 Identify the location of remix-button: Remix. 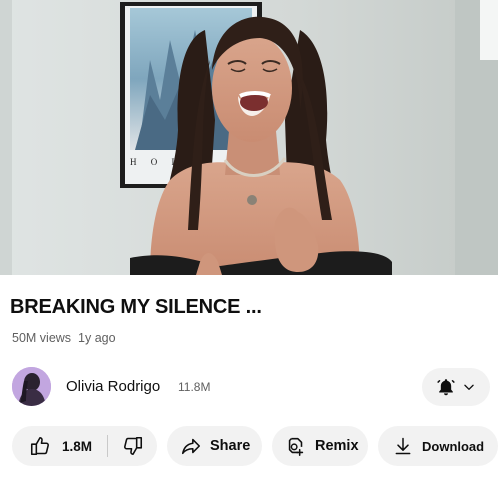
(320, 446).